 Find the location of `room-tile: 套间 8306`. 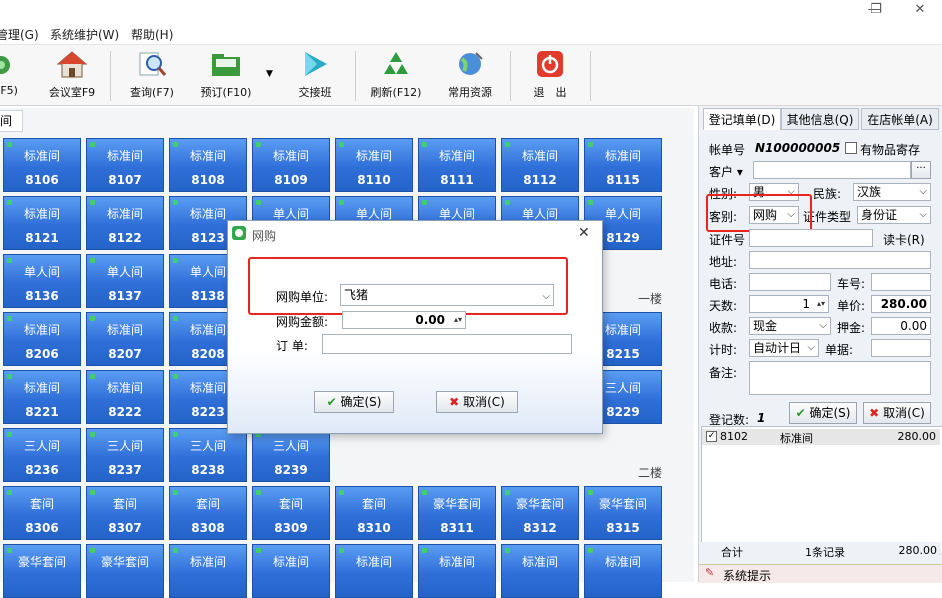

room-tile: 套间 8306 is located at coordinates (42, 513).